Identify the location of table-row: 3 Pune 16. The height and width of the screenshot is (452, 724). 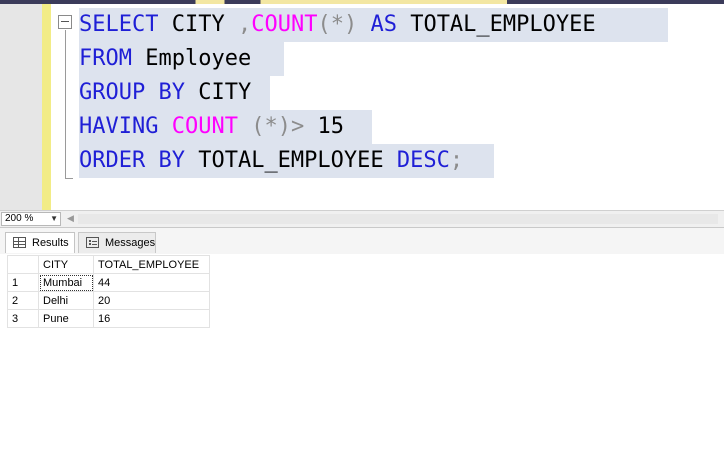
(108, 318).